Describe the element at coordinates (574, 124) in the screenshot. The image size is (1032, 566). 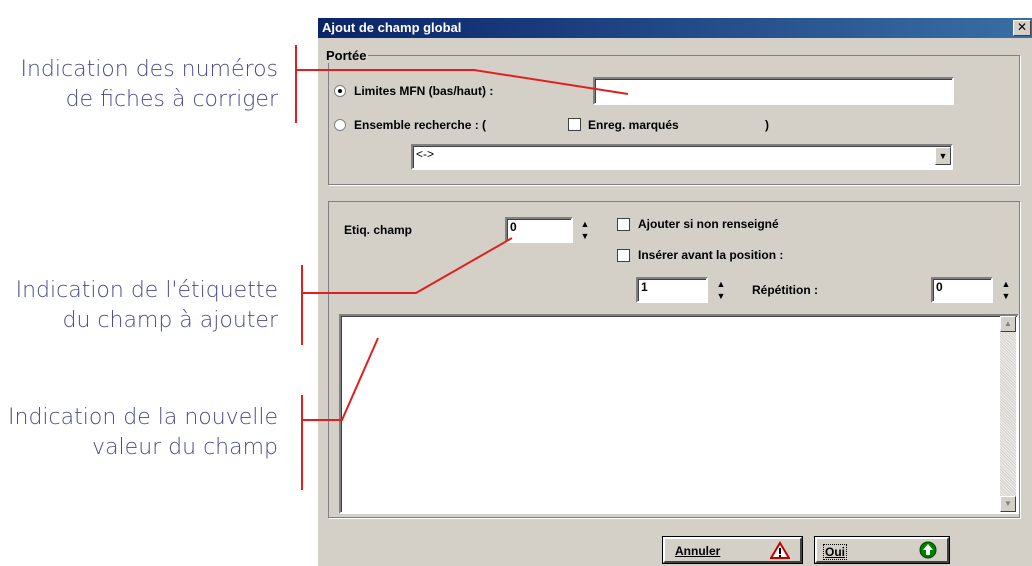
I see `marked-records-checkbox` at that location.